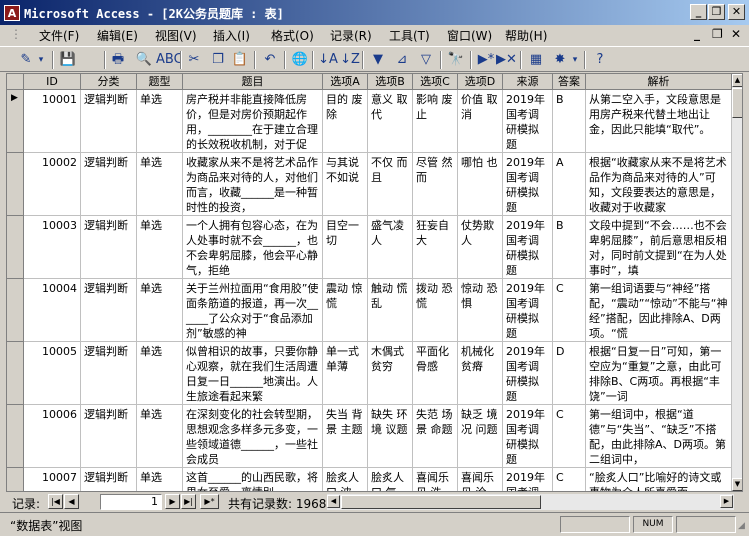  Describe the element at coordinates (345, 479) in the screenshot. I see `cell-option-a: 脍炙人口 波` at that location.